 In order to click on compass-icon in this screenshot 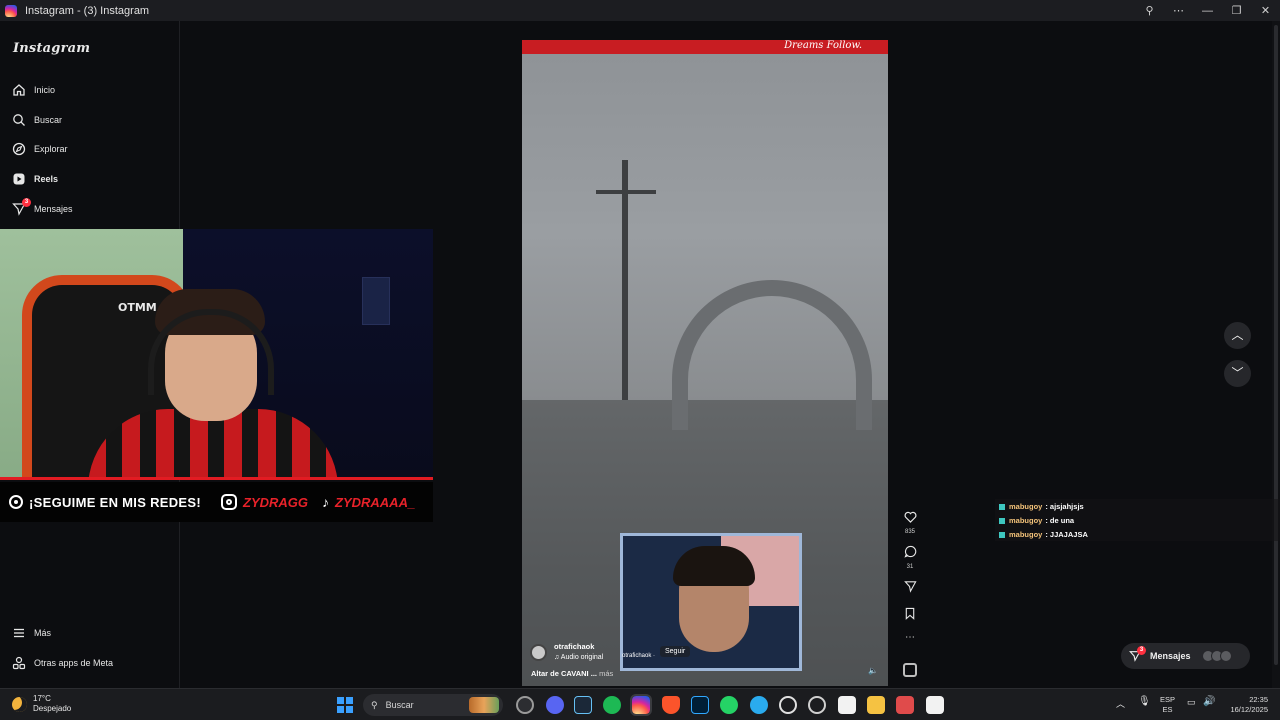, I will do `click(19, 149)`.